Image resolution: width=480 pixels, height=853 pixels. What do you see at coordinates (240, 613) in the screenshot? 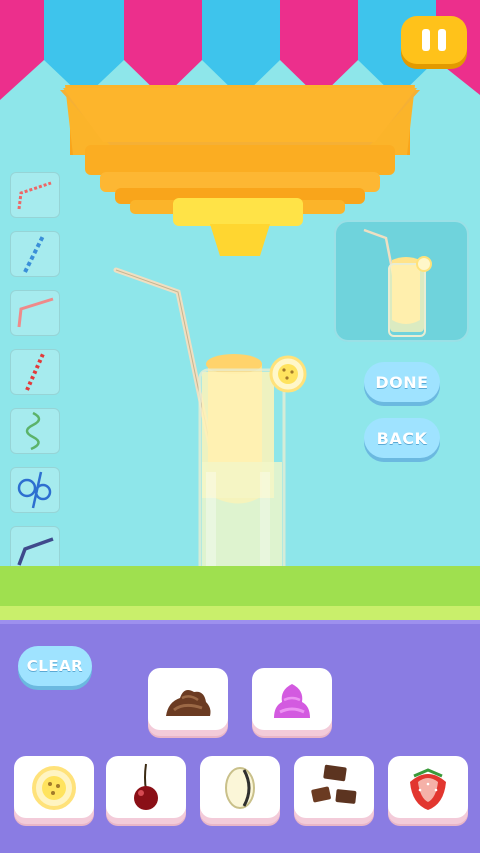
I see `ground-stripe` at bounding box center [240, 613].